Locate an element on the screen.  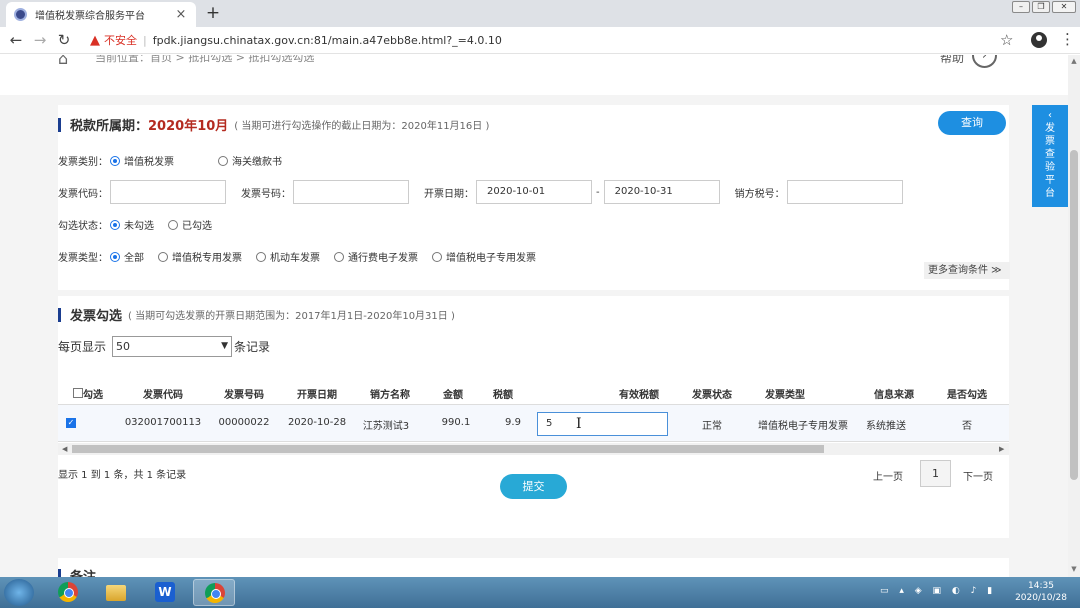
cell-issue-date: 2020-10-28 is located at coordinates (317, 422).